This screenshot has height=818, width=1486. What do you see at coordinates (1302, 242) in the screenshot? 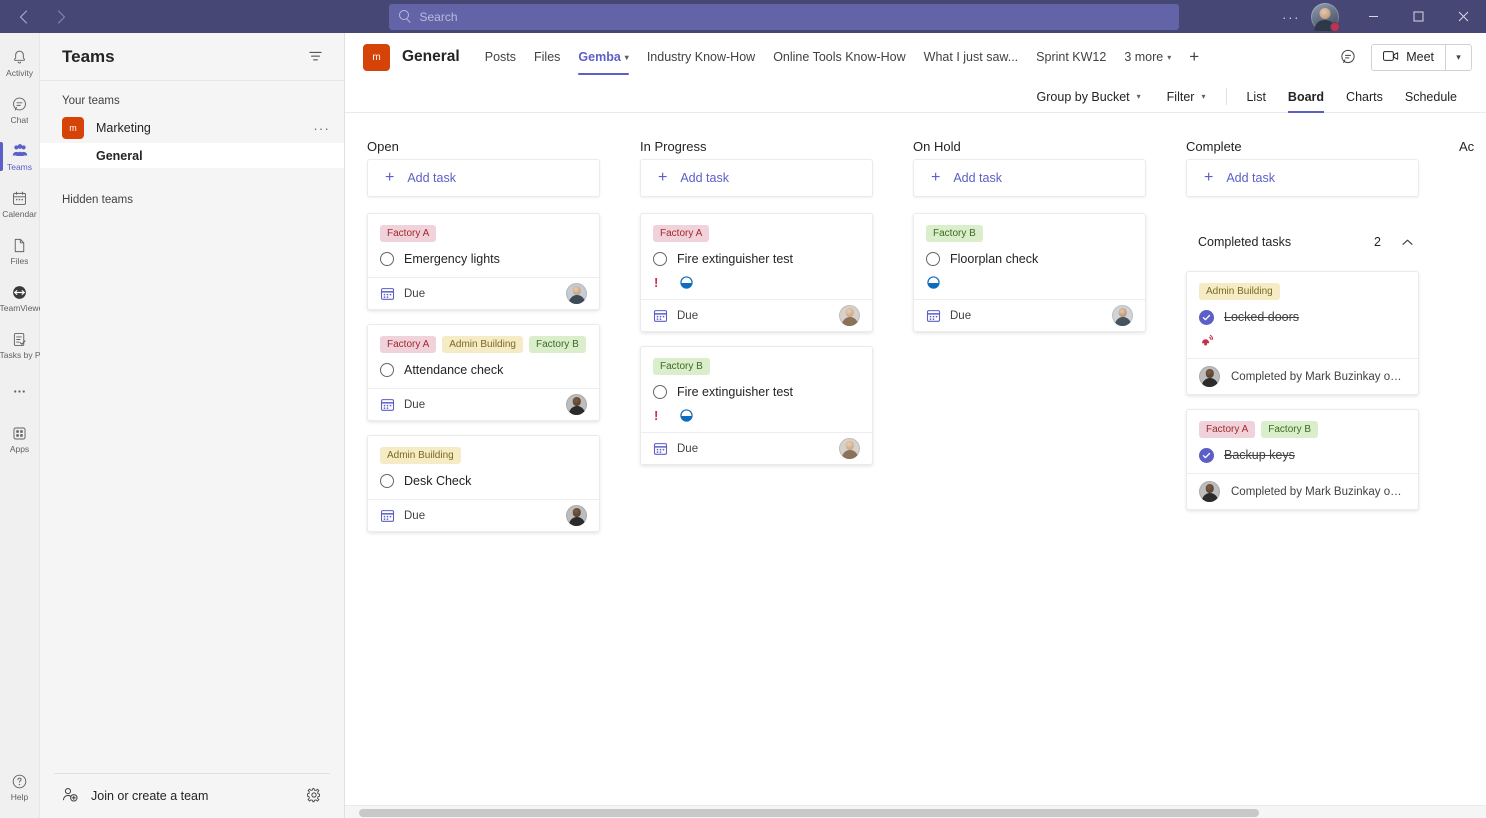
I see `completed-tasks-header: Completed tasks 2` at bounding box center [1302, 242].